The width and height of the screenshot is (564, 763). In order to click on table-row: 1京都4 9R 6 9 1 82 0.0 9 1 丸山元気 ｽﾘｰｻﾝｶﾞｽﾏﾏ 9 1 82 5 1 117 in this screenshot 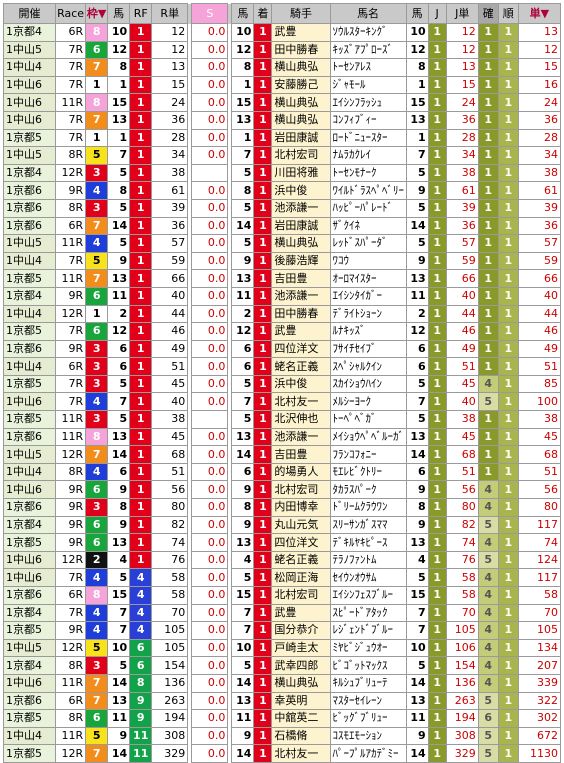, I will do `click(282, 525)`.